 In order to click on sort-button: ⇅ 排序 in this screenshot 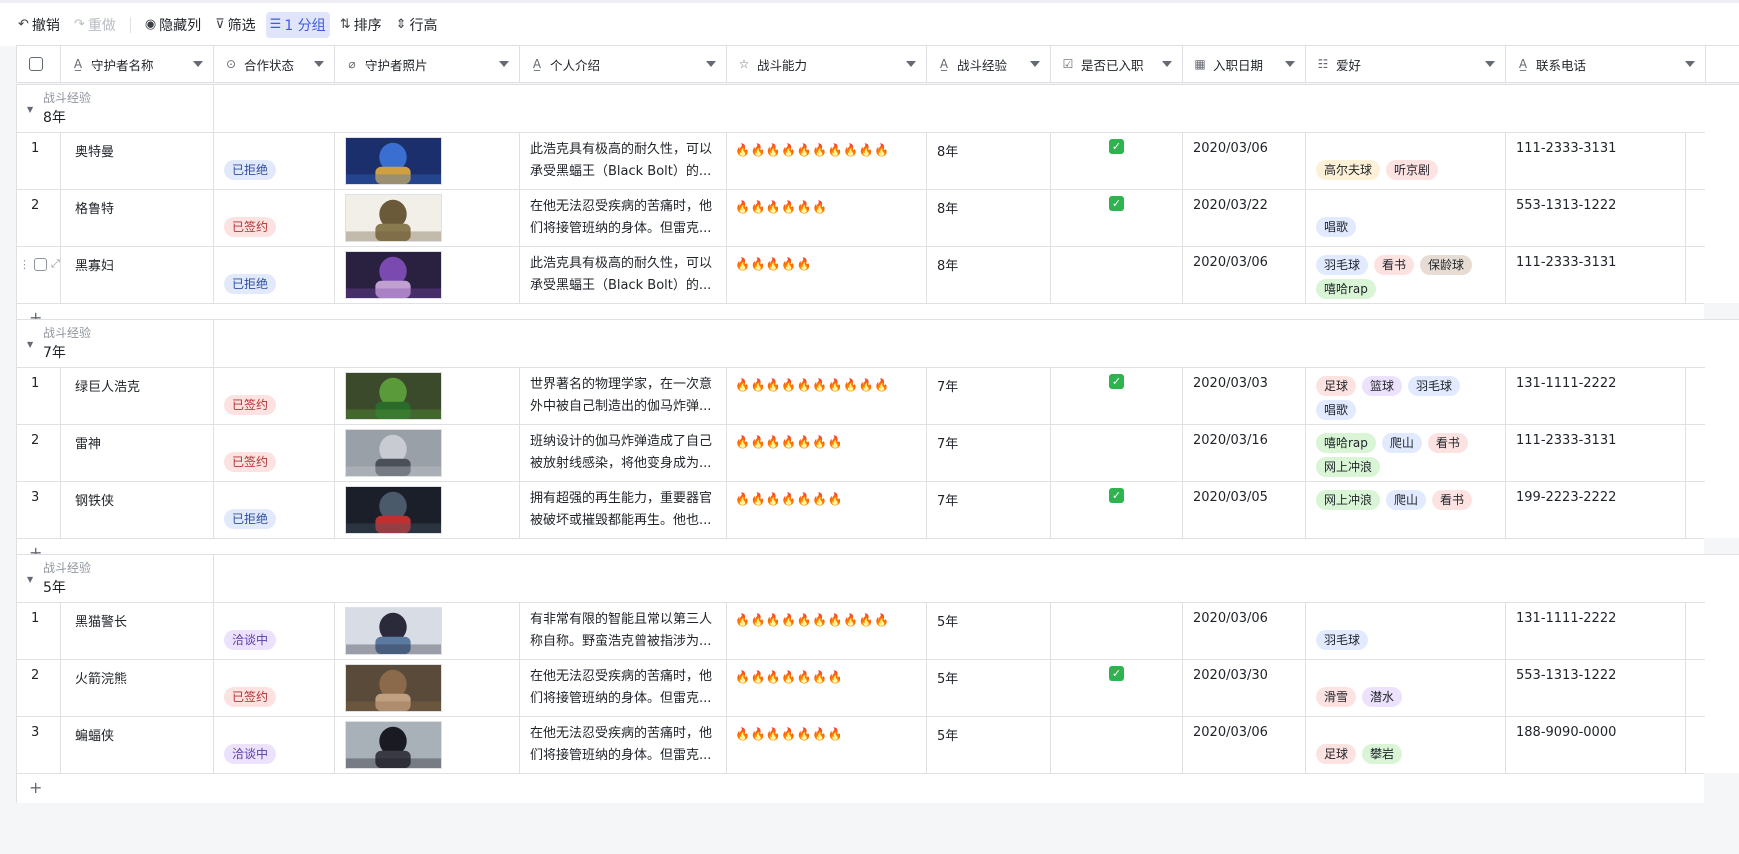, I will do `click(361, 25)`.